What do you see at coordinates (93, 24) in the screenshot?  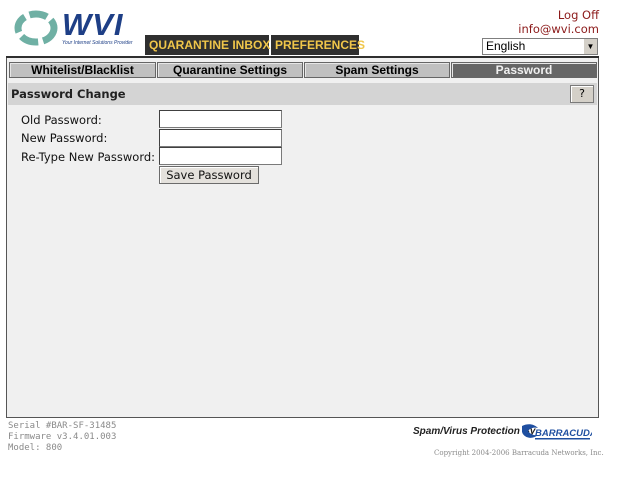 I see `logo-text: WVI` at bounding box center [93, 24].